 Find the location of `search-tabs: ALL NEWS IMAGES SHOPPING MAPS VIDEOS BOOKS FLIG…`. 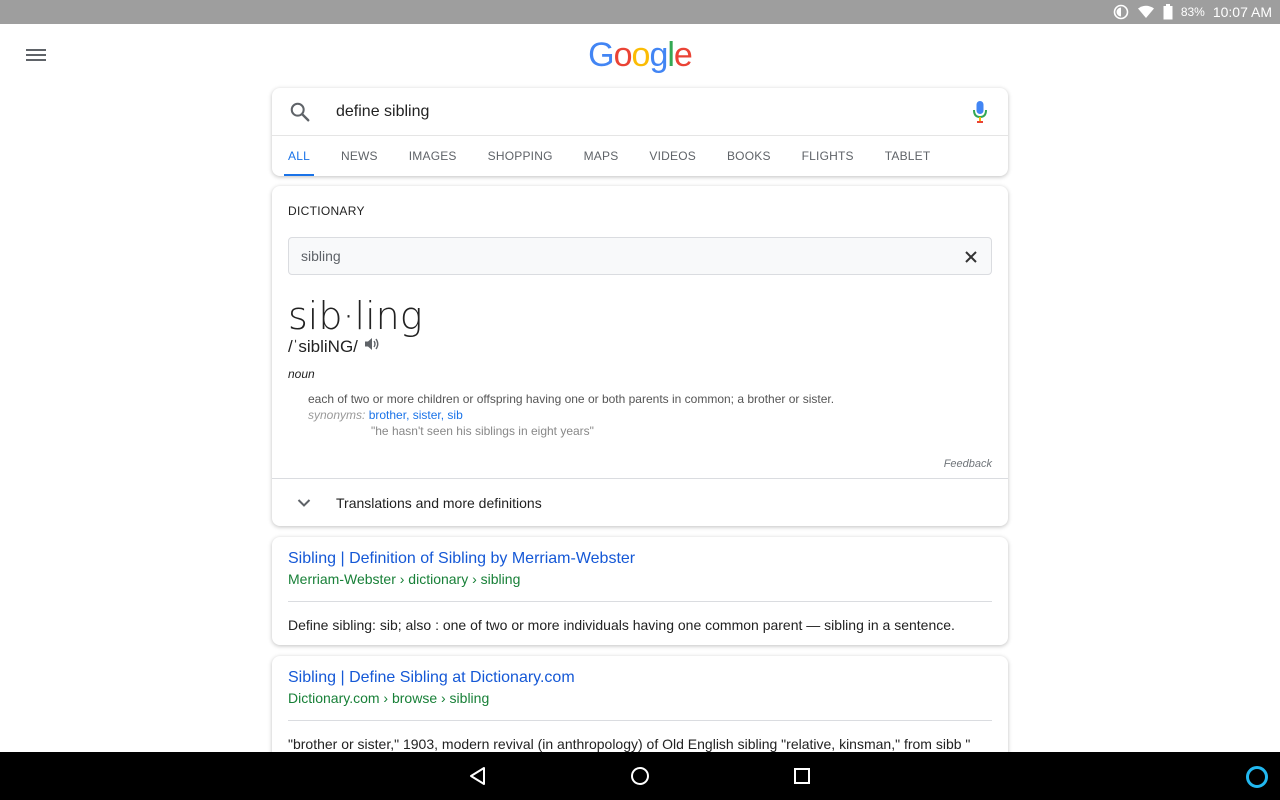

search-tabs: ALL NEWS IMAGES SHOPPING MAPS VIDEOS BOOKS FLIG… is located at coordinates (640, 156).